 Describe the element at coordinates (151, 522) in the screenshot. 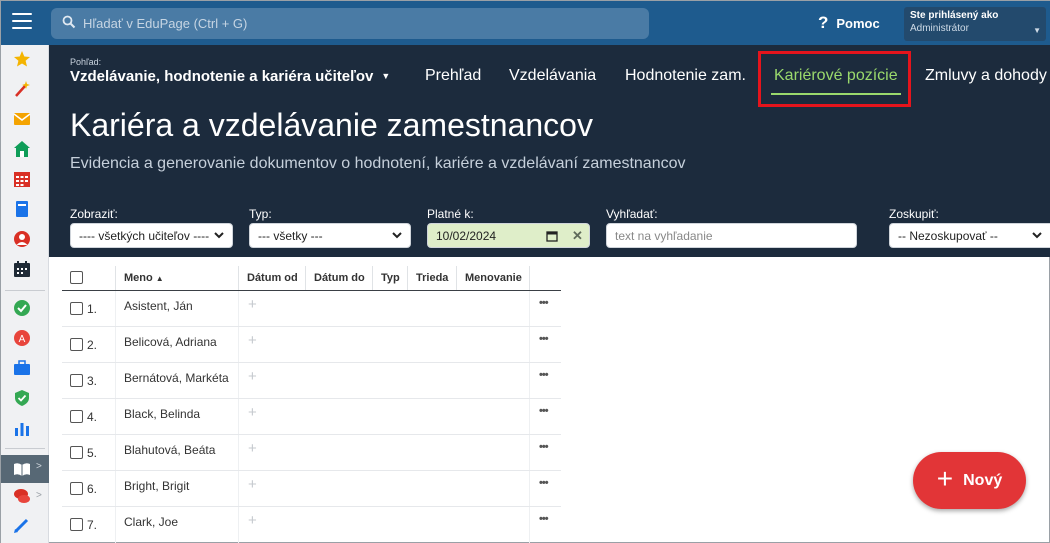

I see `row-name: Clark, Joe` at that location.